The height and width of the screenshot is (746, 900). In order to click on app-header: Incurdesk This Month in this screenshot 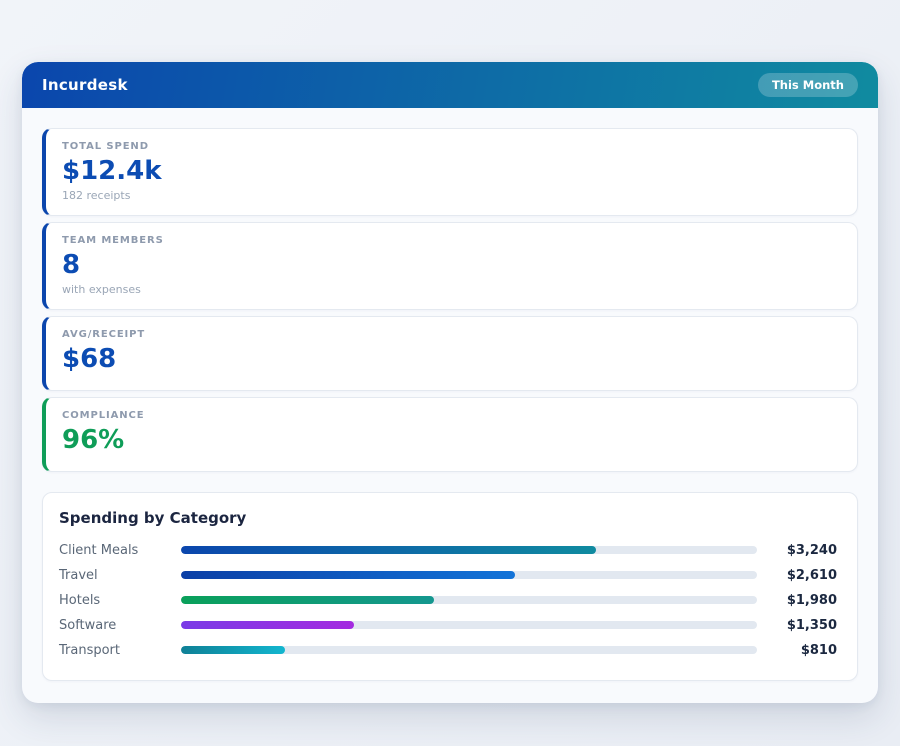, I will do `click(450, 85)`.